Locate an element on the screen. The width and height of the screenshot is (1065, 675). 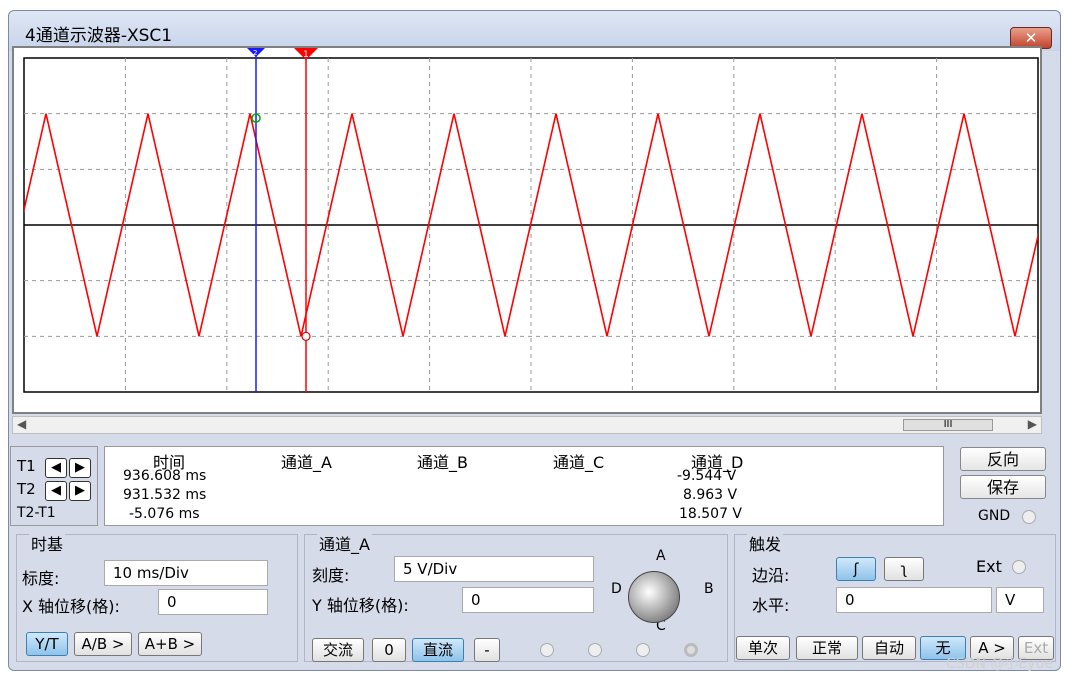
gnd-radio is located at coordinates (1029, 517).